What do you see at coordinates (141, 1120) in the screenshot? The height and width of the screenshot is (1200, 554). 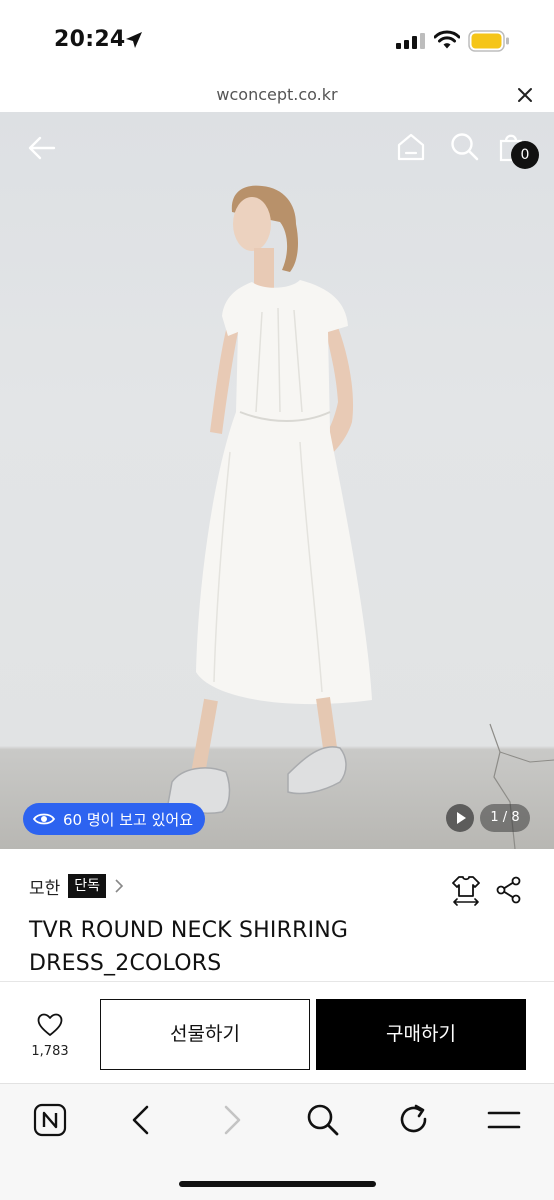 I see `back-chevron-icon` at bounding box center [141, 1120].